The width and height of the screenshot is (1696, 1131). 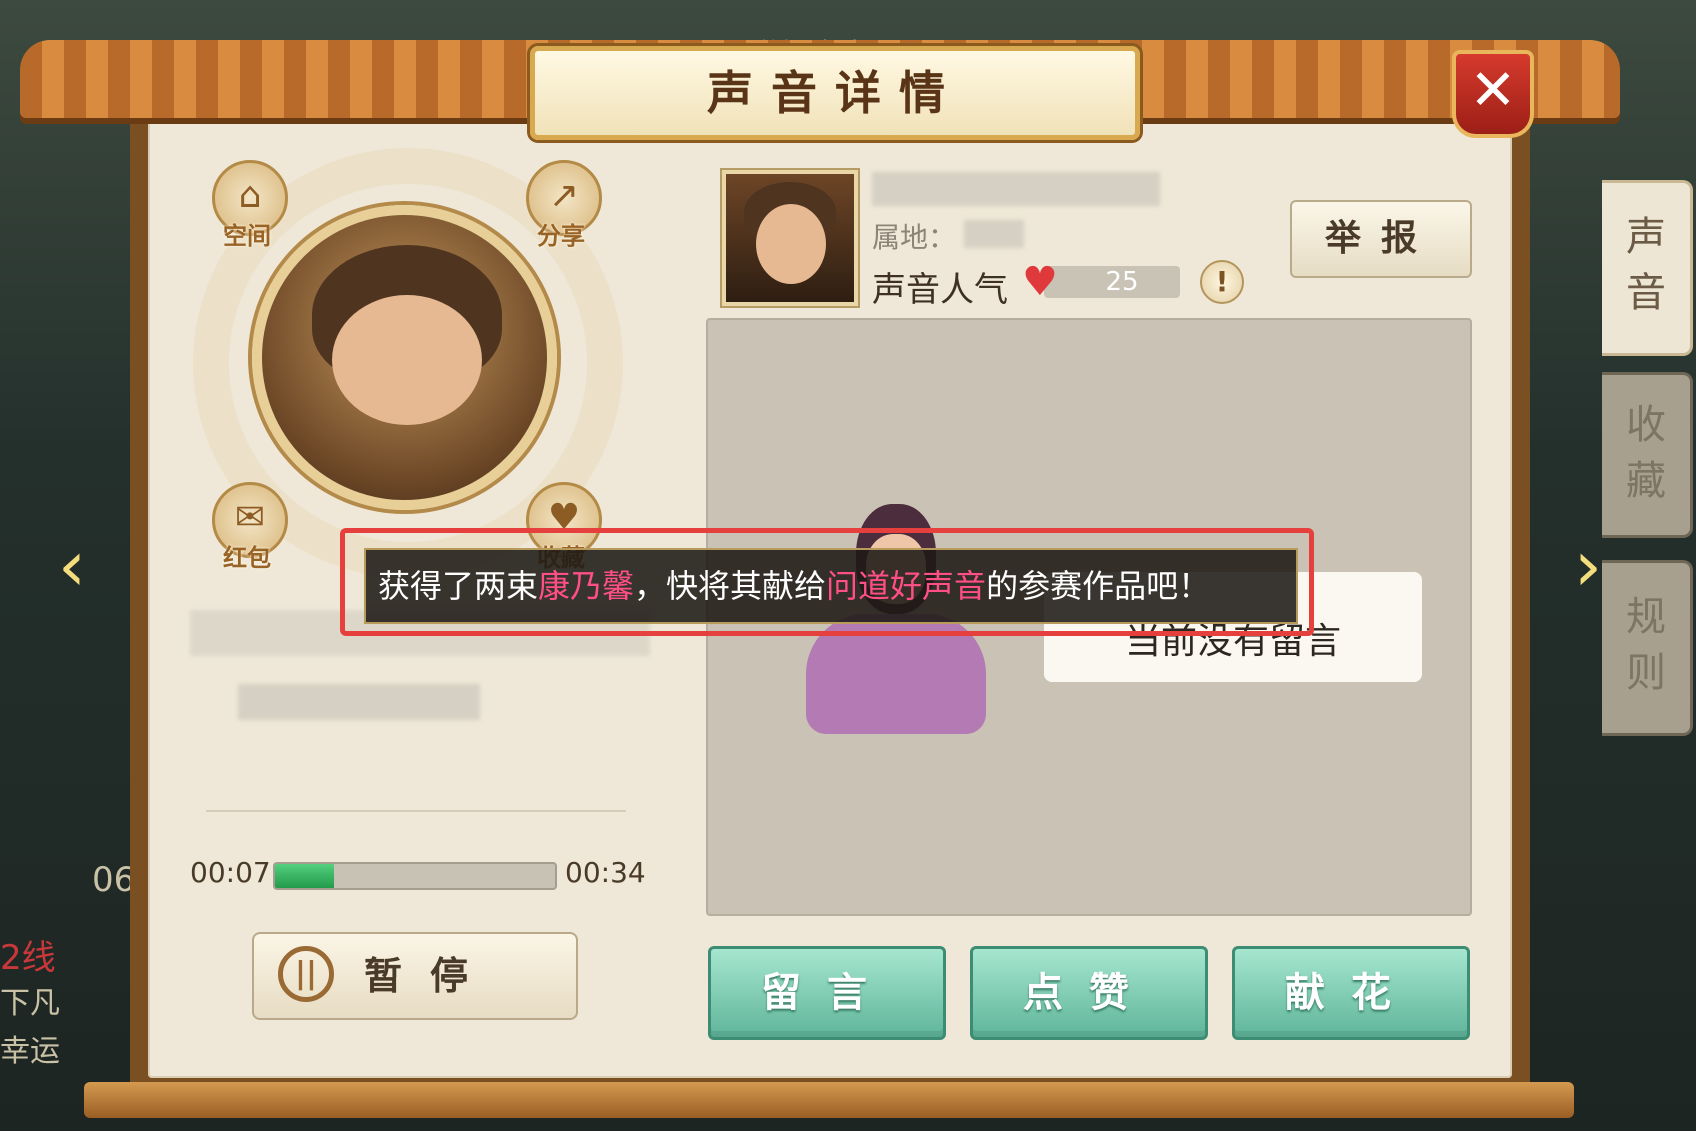 I want to click on tab-favorites-label: 收 藏, so click(x=1646, y=453).